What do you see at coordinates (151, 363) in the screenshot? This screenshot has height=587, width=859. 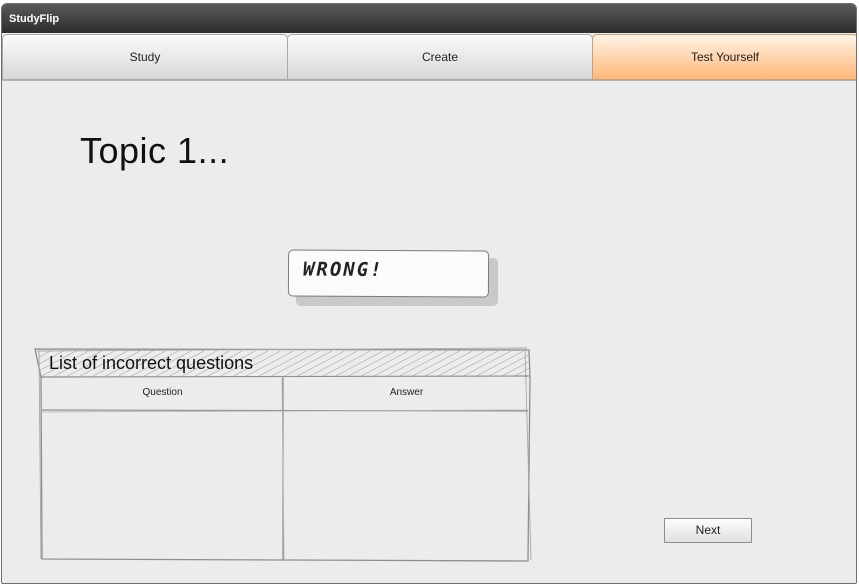 I see `table-title: List of incorrect questions` at bounding box center [151, 363].